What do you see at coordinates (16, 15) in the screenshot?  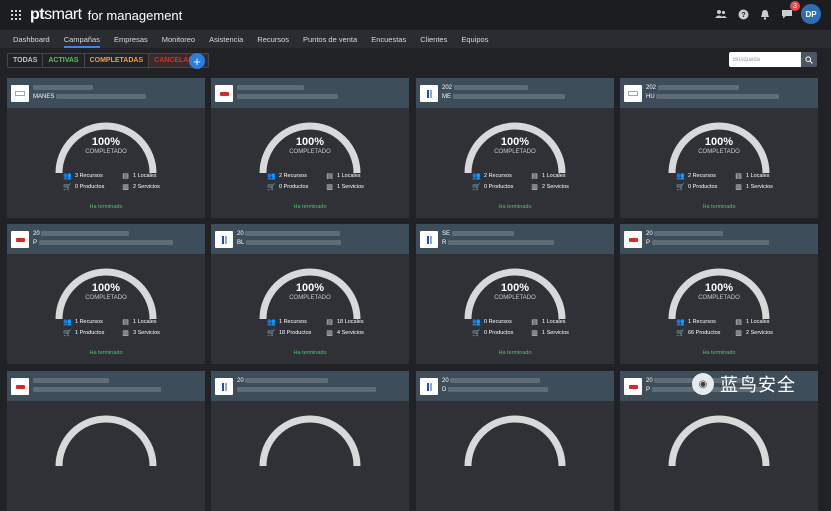 I see `apps-grid-icon` at bounding box center [16, 15].